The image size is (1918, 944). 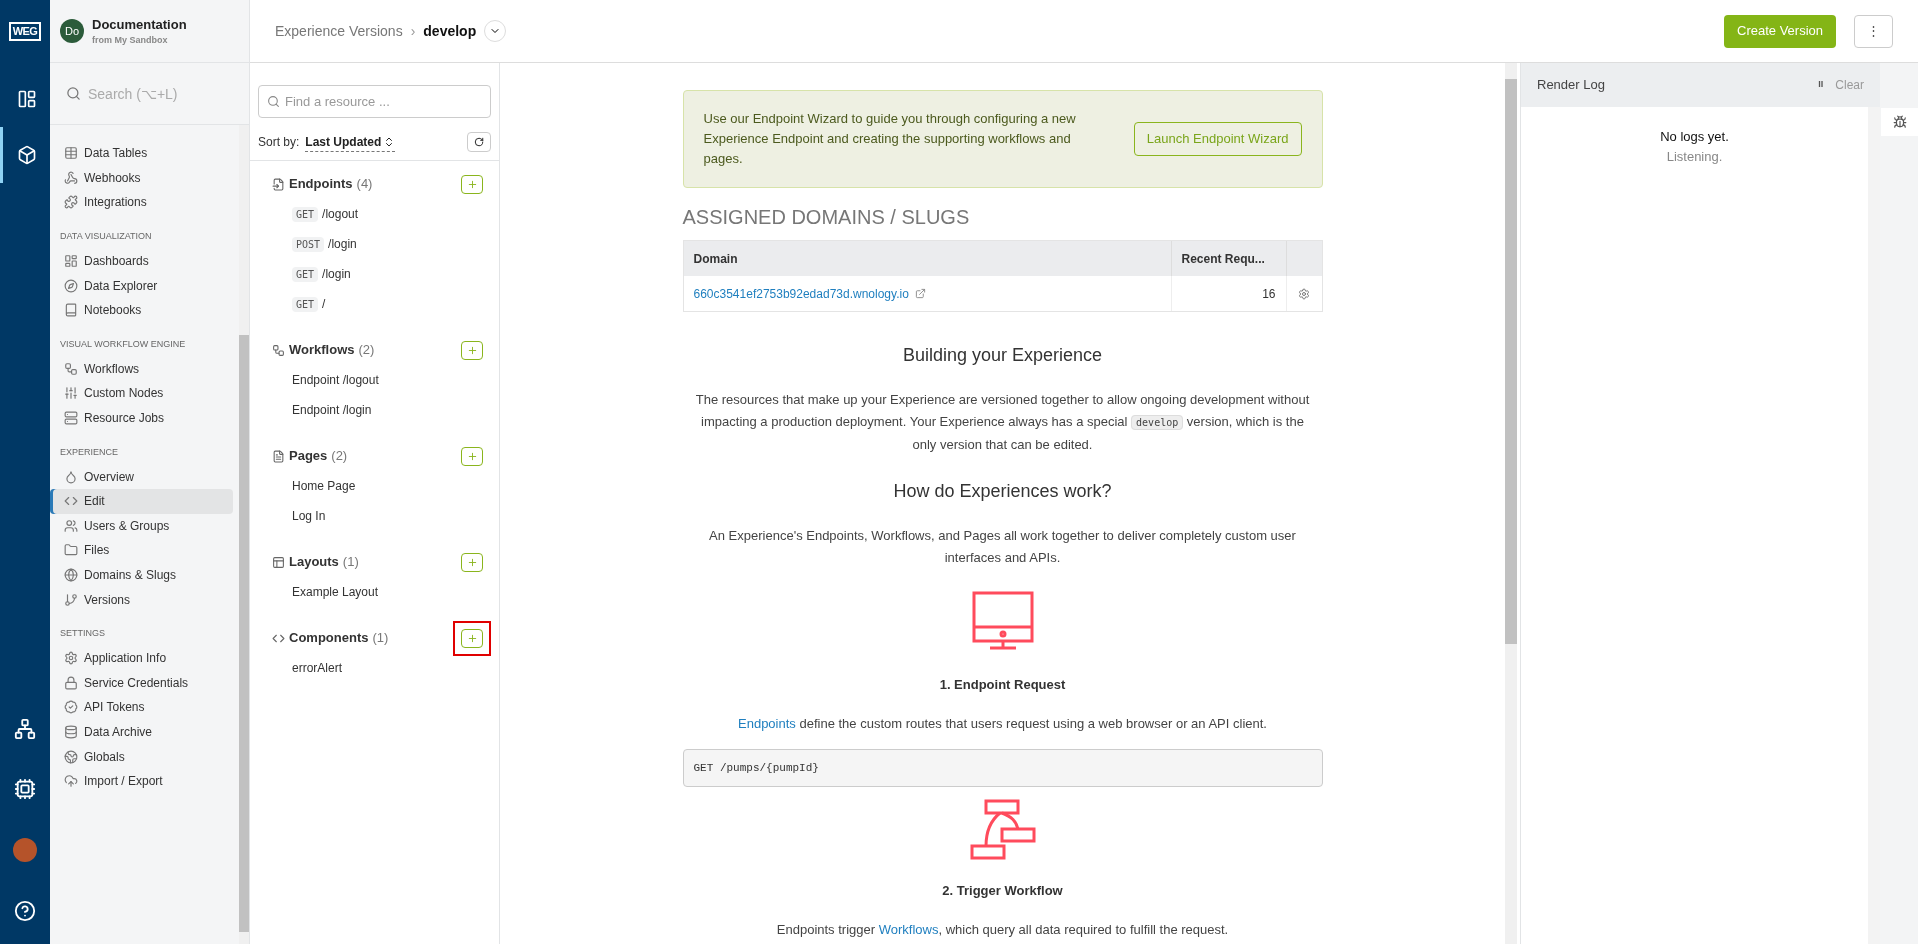 I want to click on inline-code: develop, so click(x=1157, y=422).